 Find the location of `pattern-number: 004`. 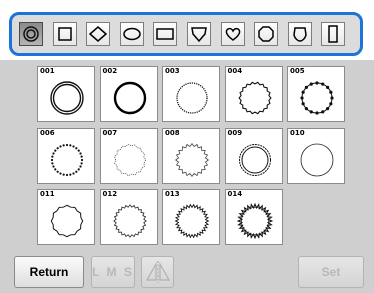

pattern-number: 004 is located at coordinates (235, 71).